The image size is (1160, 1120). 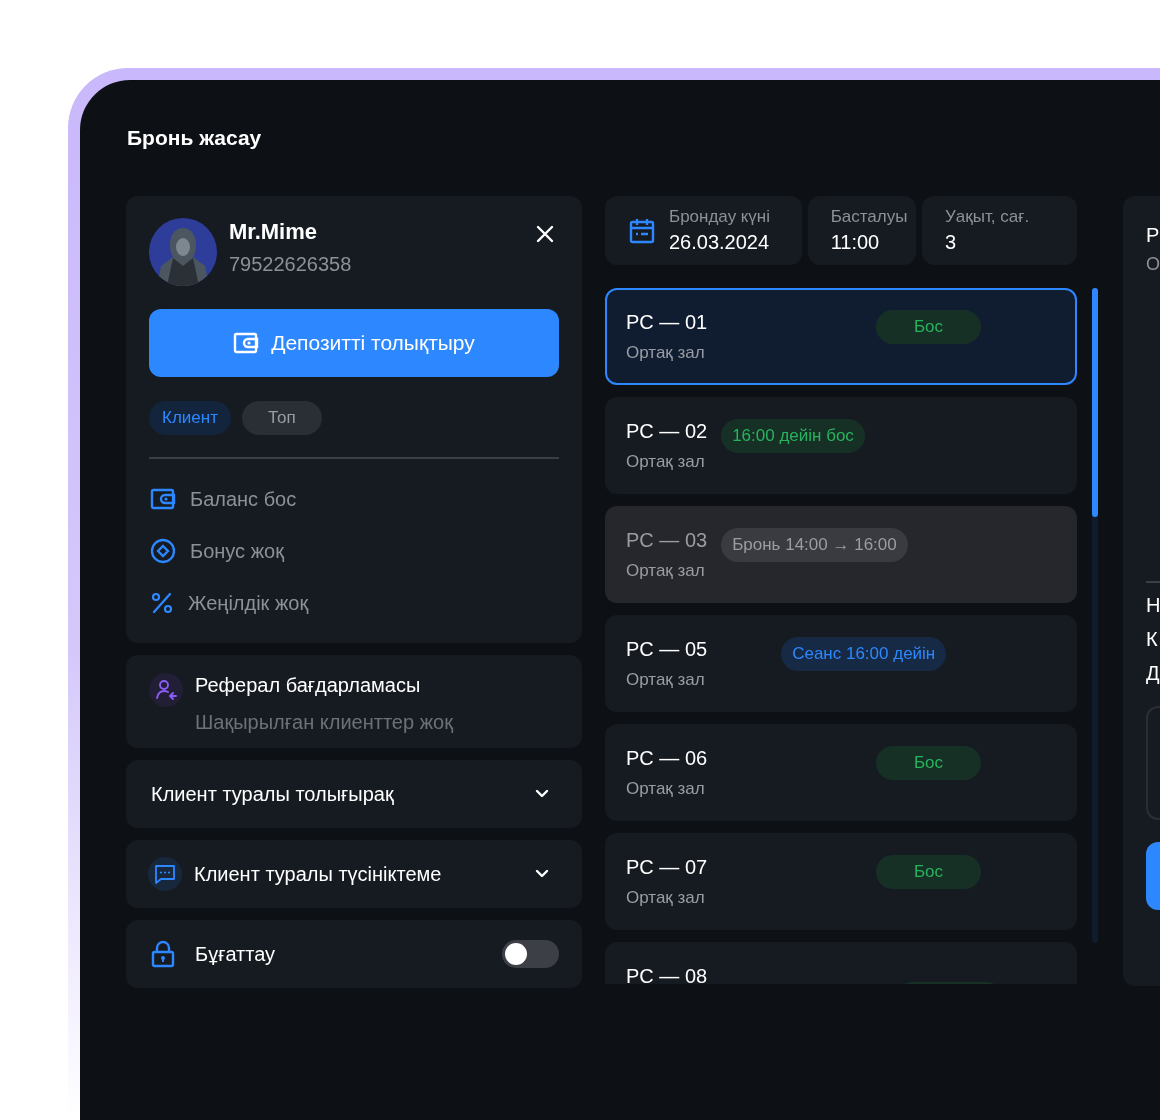 I want to click on pc-name: PC — 03, so click(x=667, y=540).